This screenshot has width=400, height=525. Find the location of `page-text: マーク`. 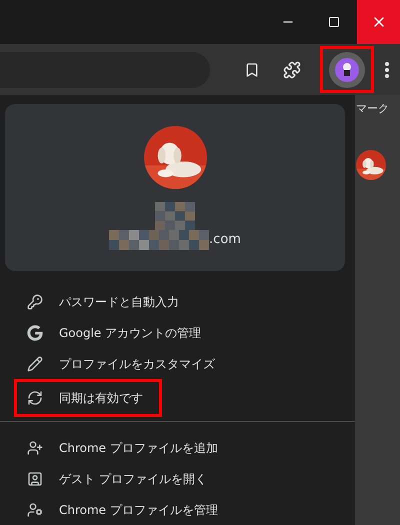

page-text: マーク is located at coordinates (372, 109).